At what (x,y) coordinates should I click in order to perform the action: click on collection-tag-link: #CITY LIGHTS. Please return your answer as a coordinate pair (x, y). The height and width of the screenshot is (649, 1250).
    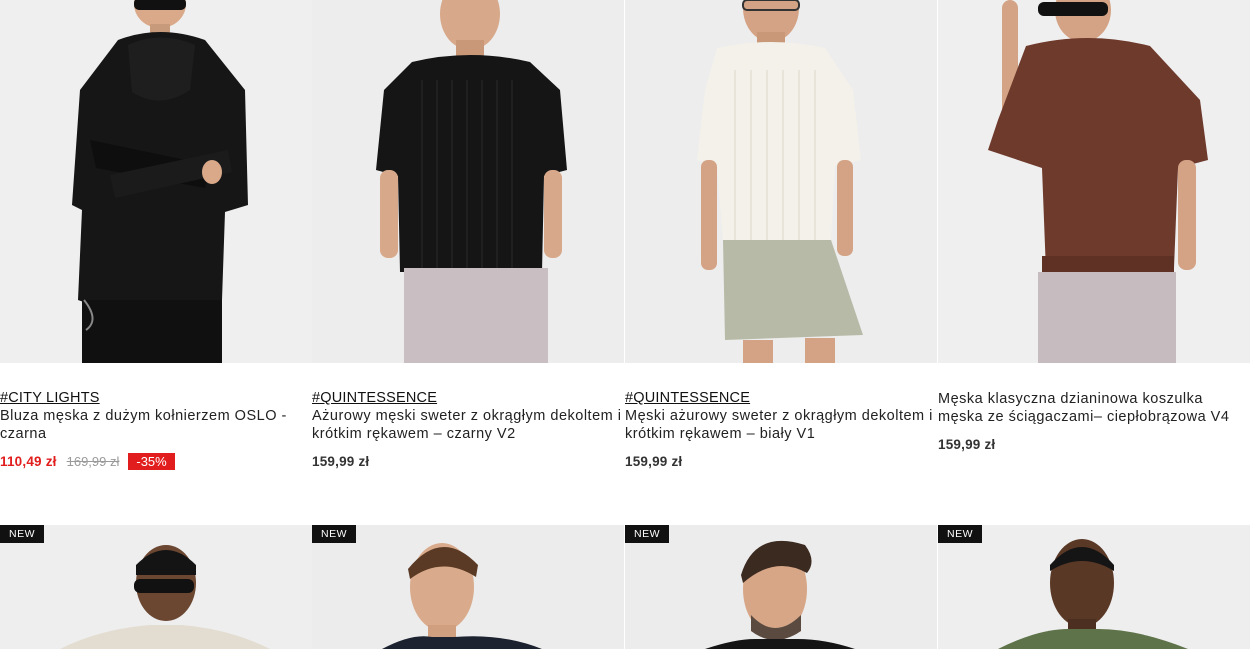
    Looking at the image, I should click on (156, 398).